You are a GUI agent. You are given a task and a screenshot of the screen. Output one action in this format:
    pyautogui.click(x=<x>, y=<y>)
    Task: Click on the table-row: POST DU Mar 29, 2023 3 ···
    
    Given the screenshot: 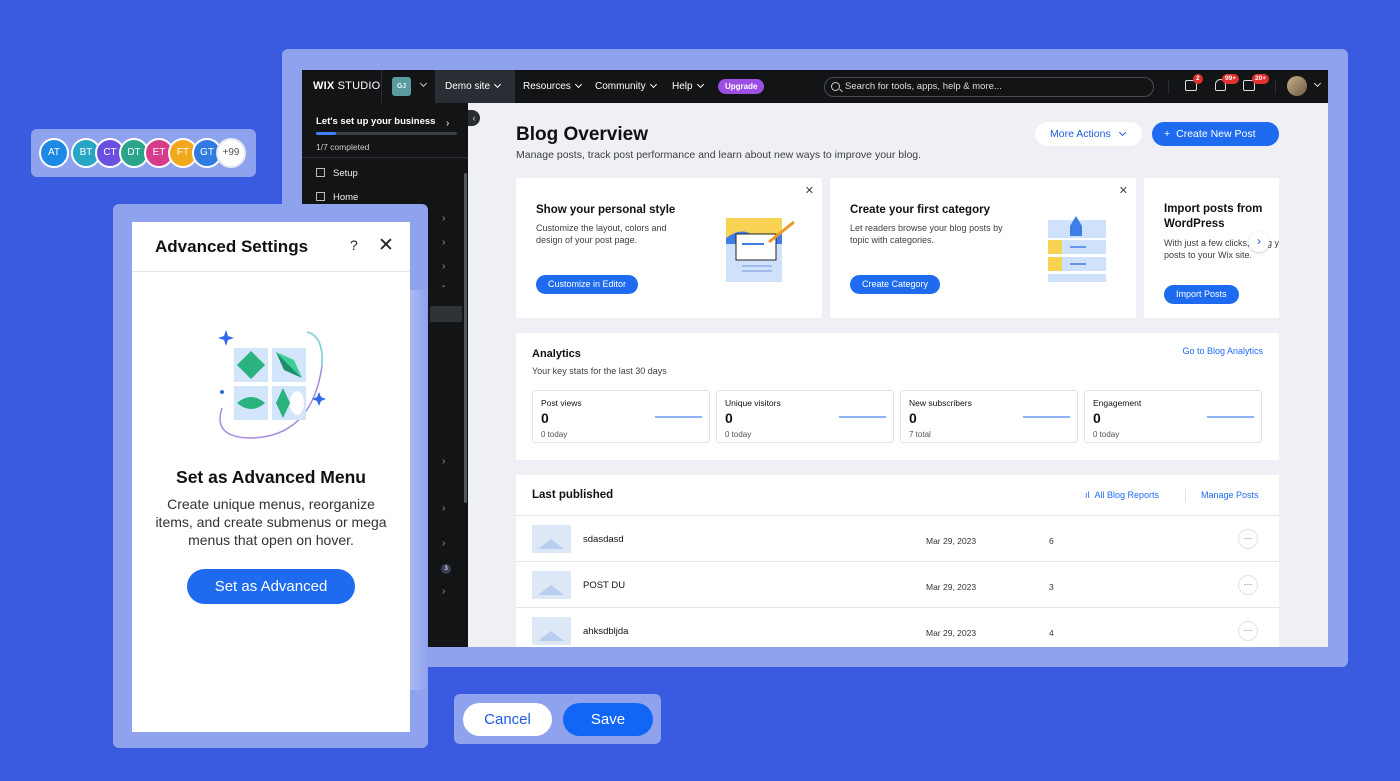 What is the action you would take?
    pyautogui.click(x=897, y=584)
    